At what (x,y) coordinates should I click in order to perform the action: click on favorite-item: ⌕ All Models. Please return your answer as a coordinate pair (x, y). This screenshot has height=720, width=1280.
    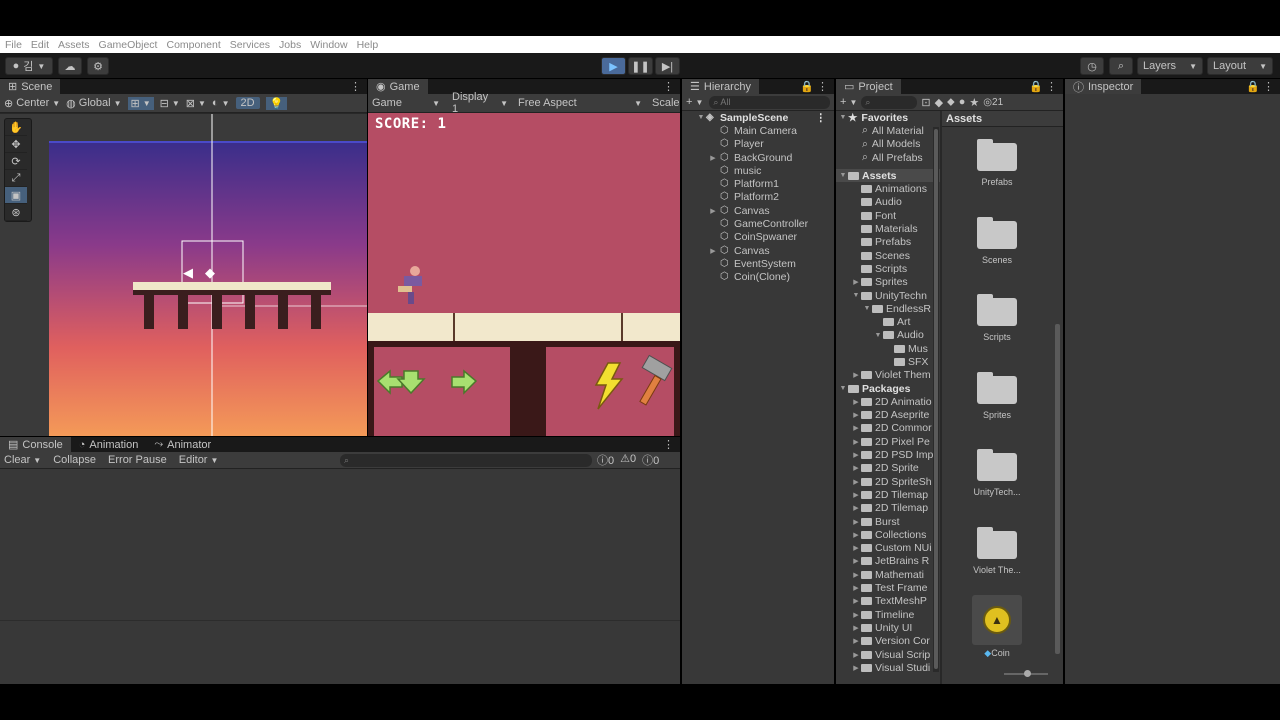
    Looking at the image, I should click on (888, 144).